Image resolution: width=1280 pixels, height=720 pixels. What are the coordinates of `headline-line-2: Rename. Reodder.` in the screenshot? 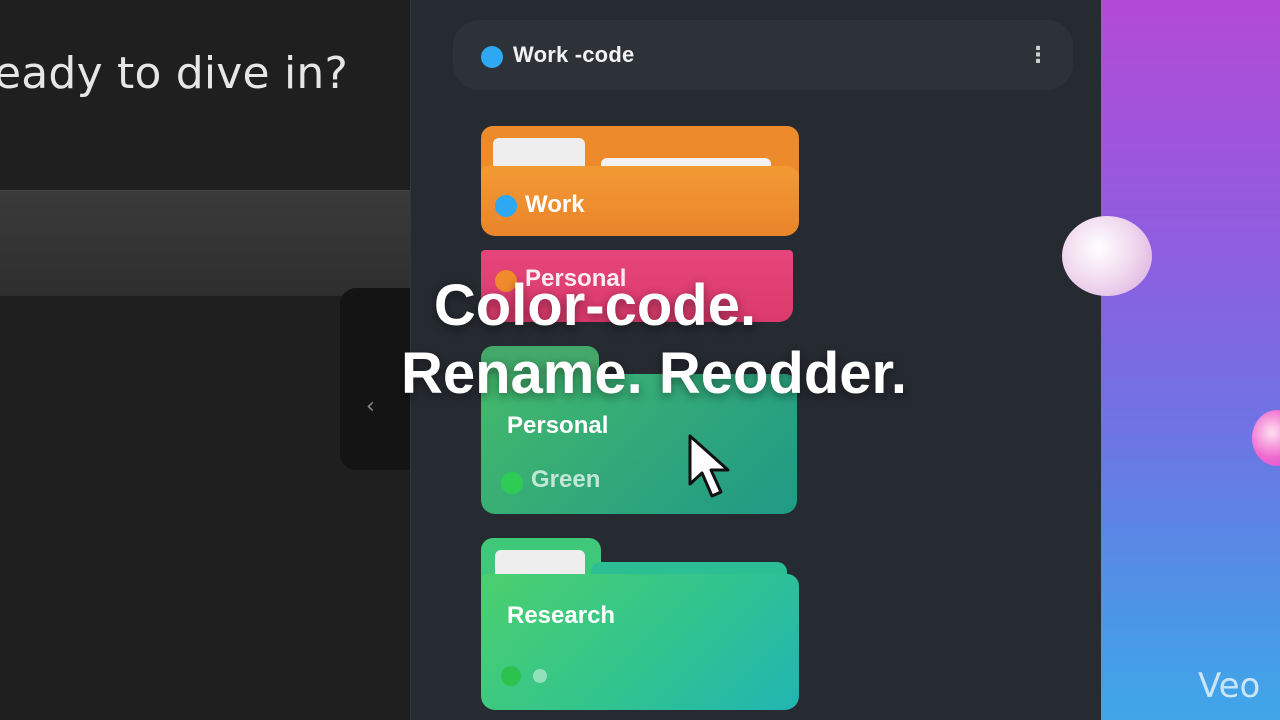 It's located at (654, 373).